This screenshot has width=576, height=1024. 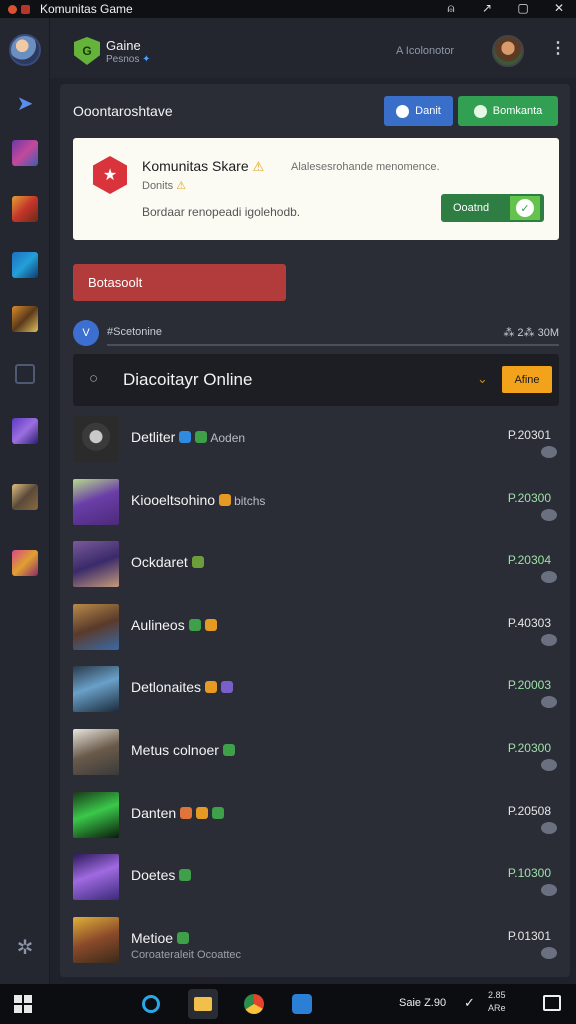 I want to click on player-name-text: Danten, so click(x=154, y=812).